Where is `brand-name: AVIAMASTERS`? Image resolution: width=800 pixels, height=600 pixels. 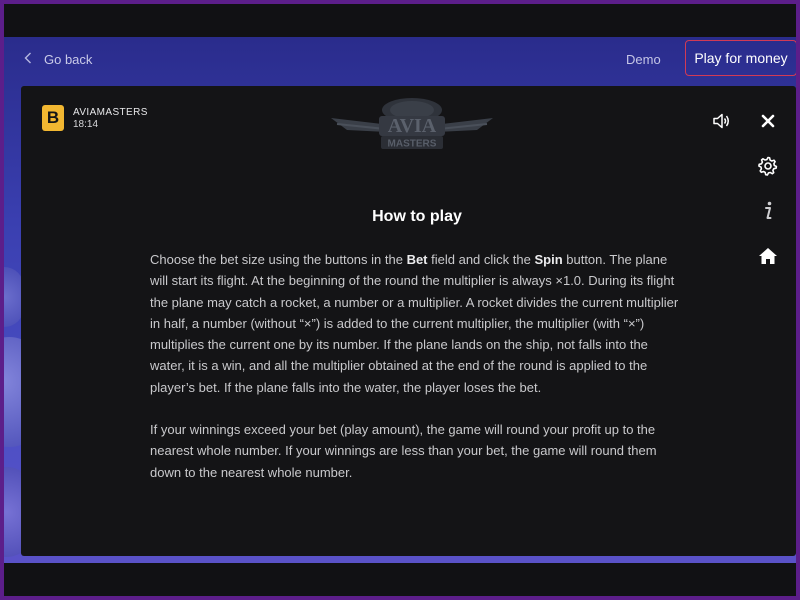
brand-name: AVIAMASTERS is located at coordinates (110, 112).